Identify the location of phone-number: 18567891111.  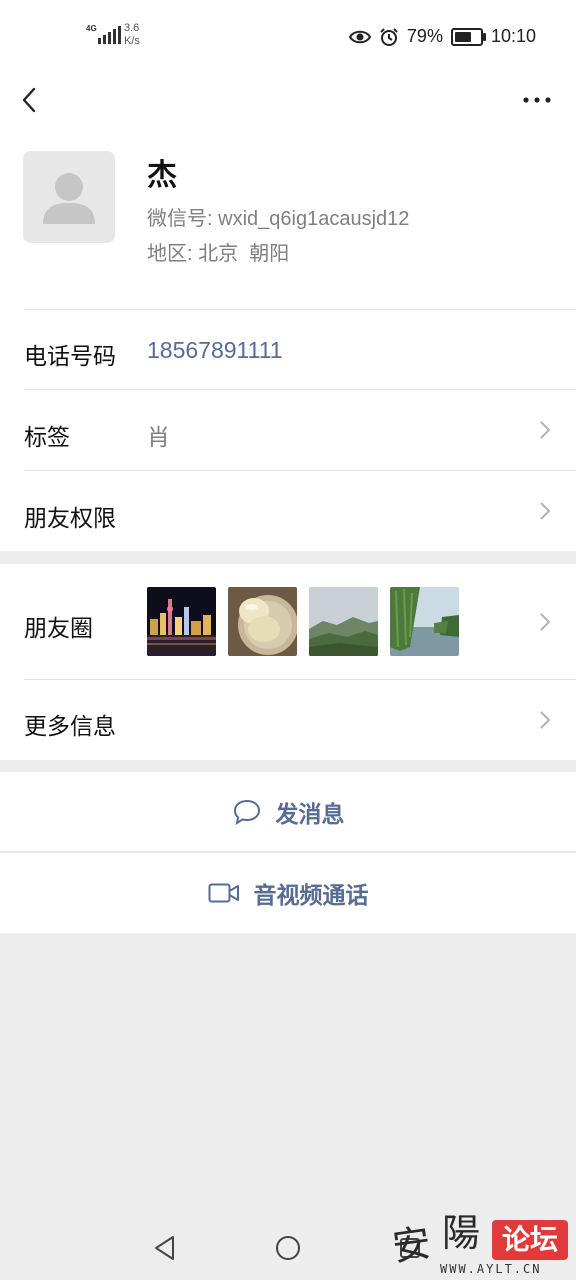
(215, 350).